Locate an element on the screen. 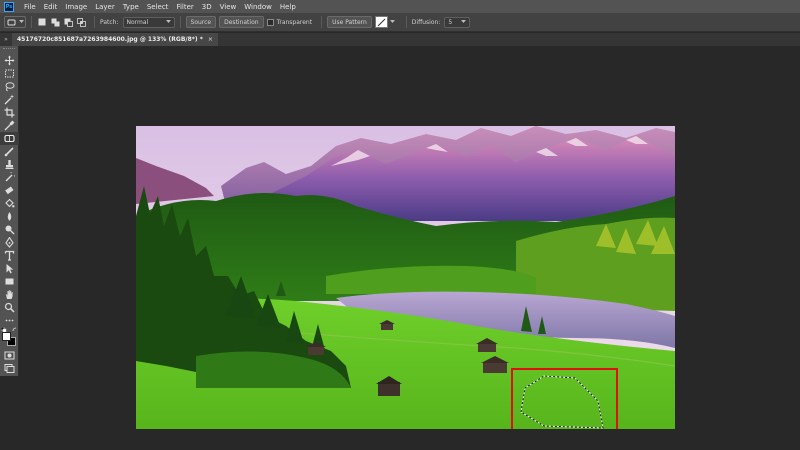 This screenshot has height=450, width=800. menu-file: File is located at coordinates (30, 7).